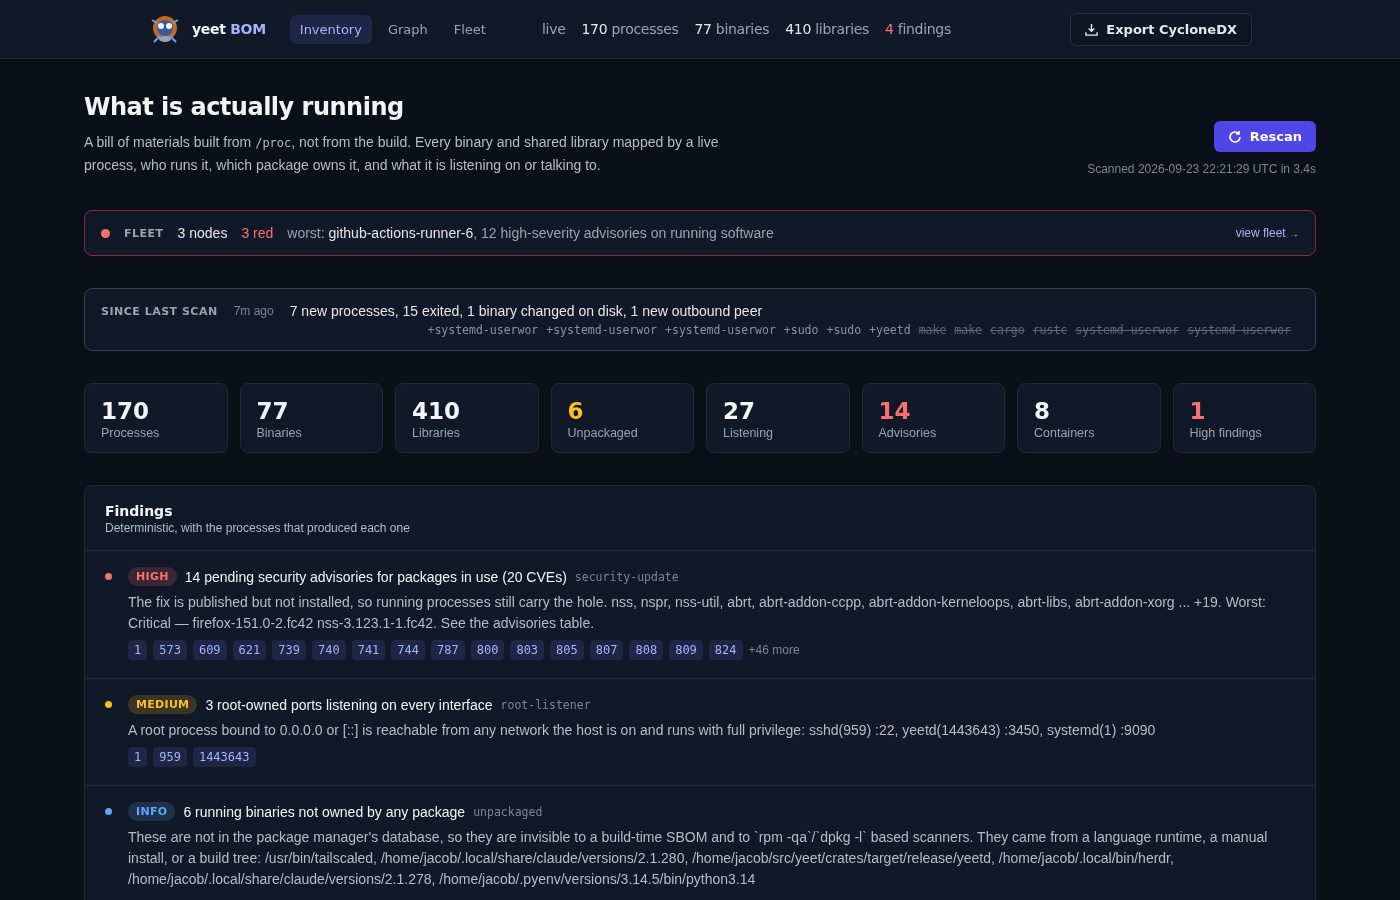 Image resolution: width=1400 pixels, height=900 pixels. Describe the element at coordinates (1050, 330) in the screenshot. I see `exited-process: rustc` at that location.